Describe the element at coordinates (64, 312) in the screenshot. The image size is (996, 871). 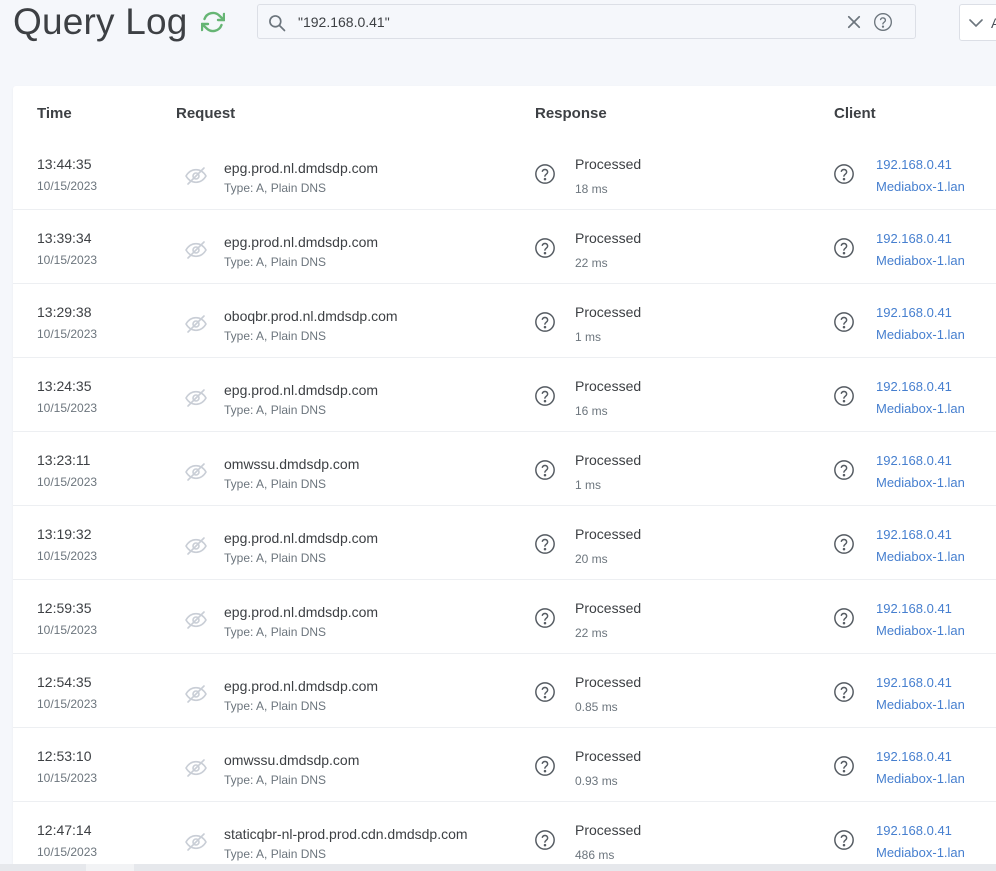
I see `time-value: 13:29:38` at that location.